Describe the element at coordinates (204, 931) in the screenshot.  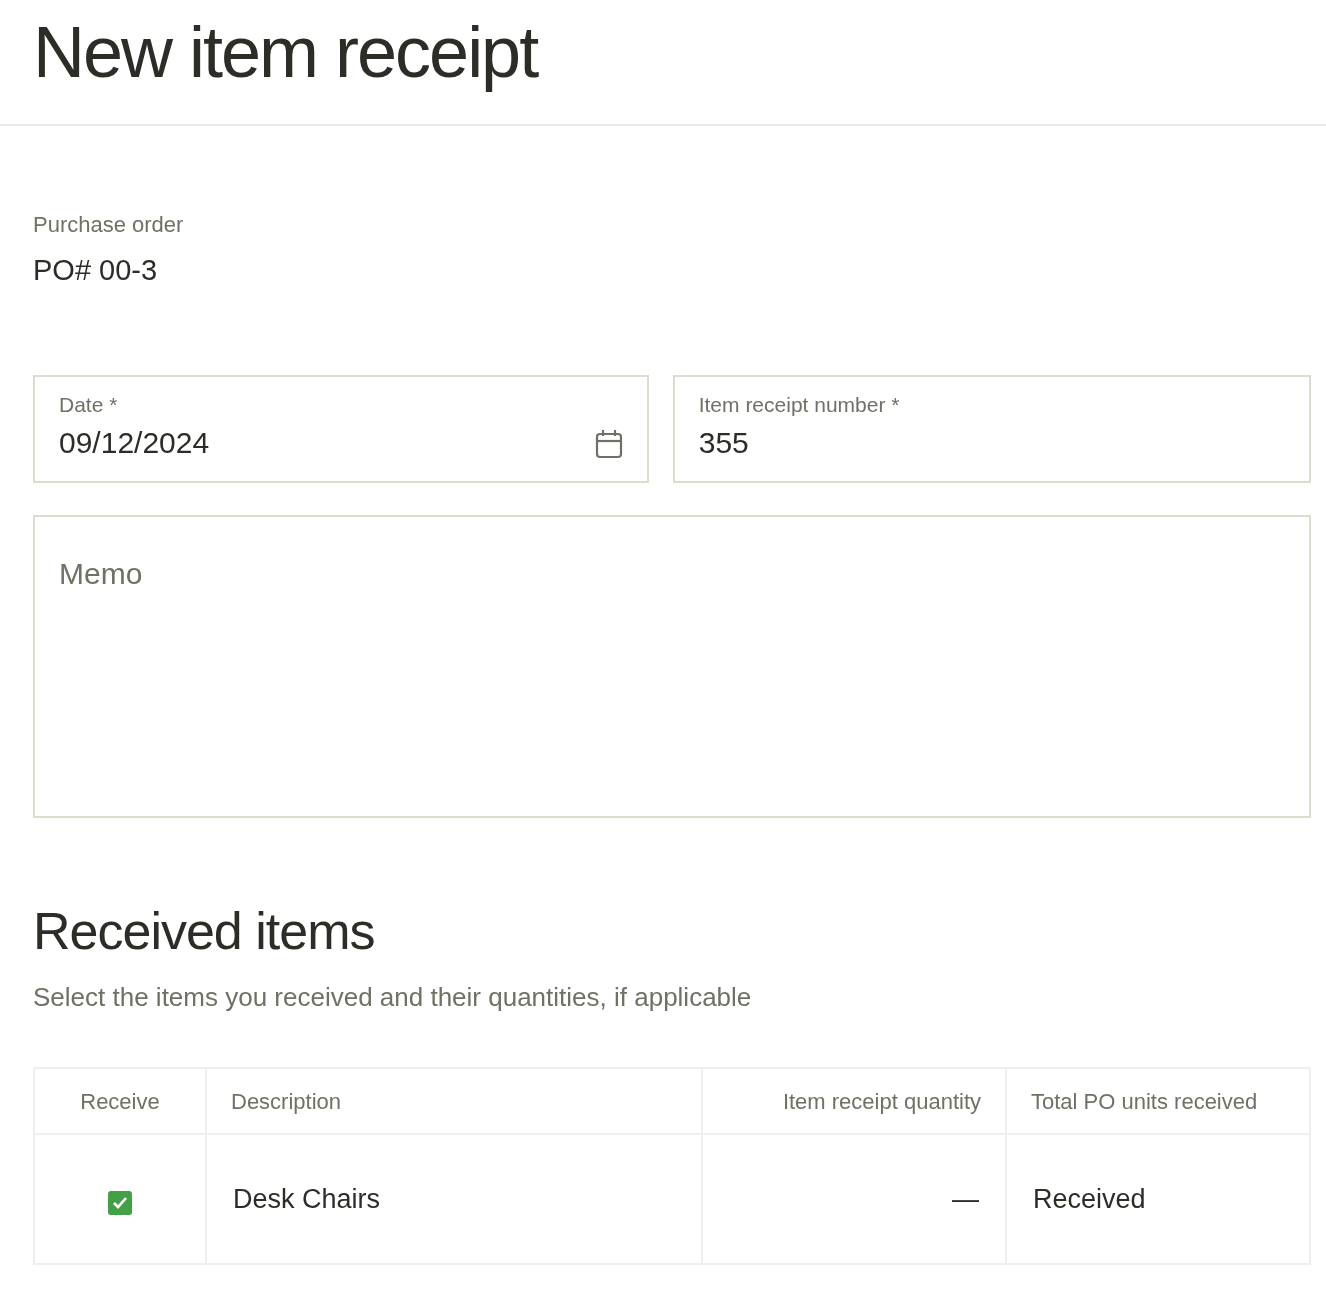
I see `section-title: Received items` at that location.